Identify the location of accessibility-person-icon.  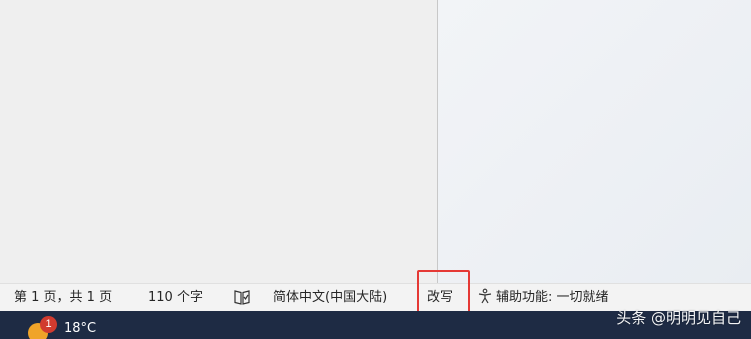
(485, 296).